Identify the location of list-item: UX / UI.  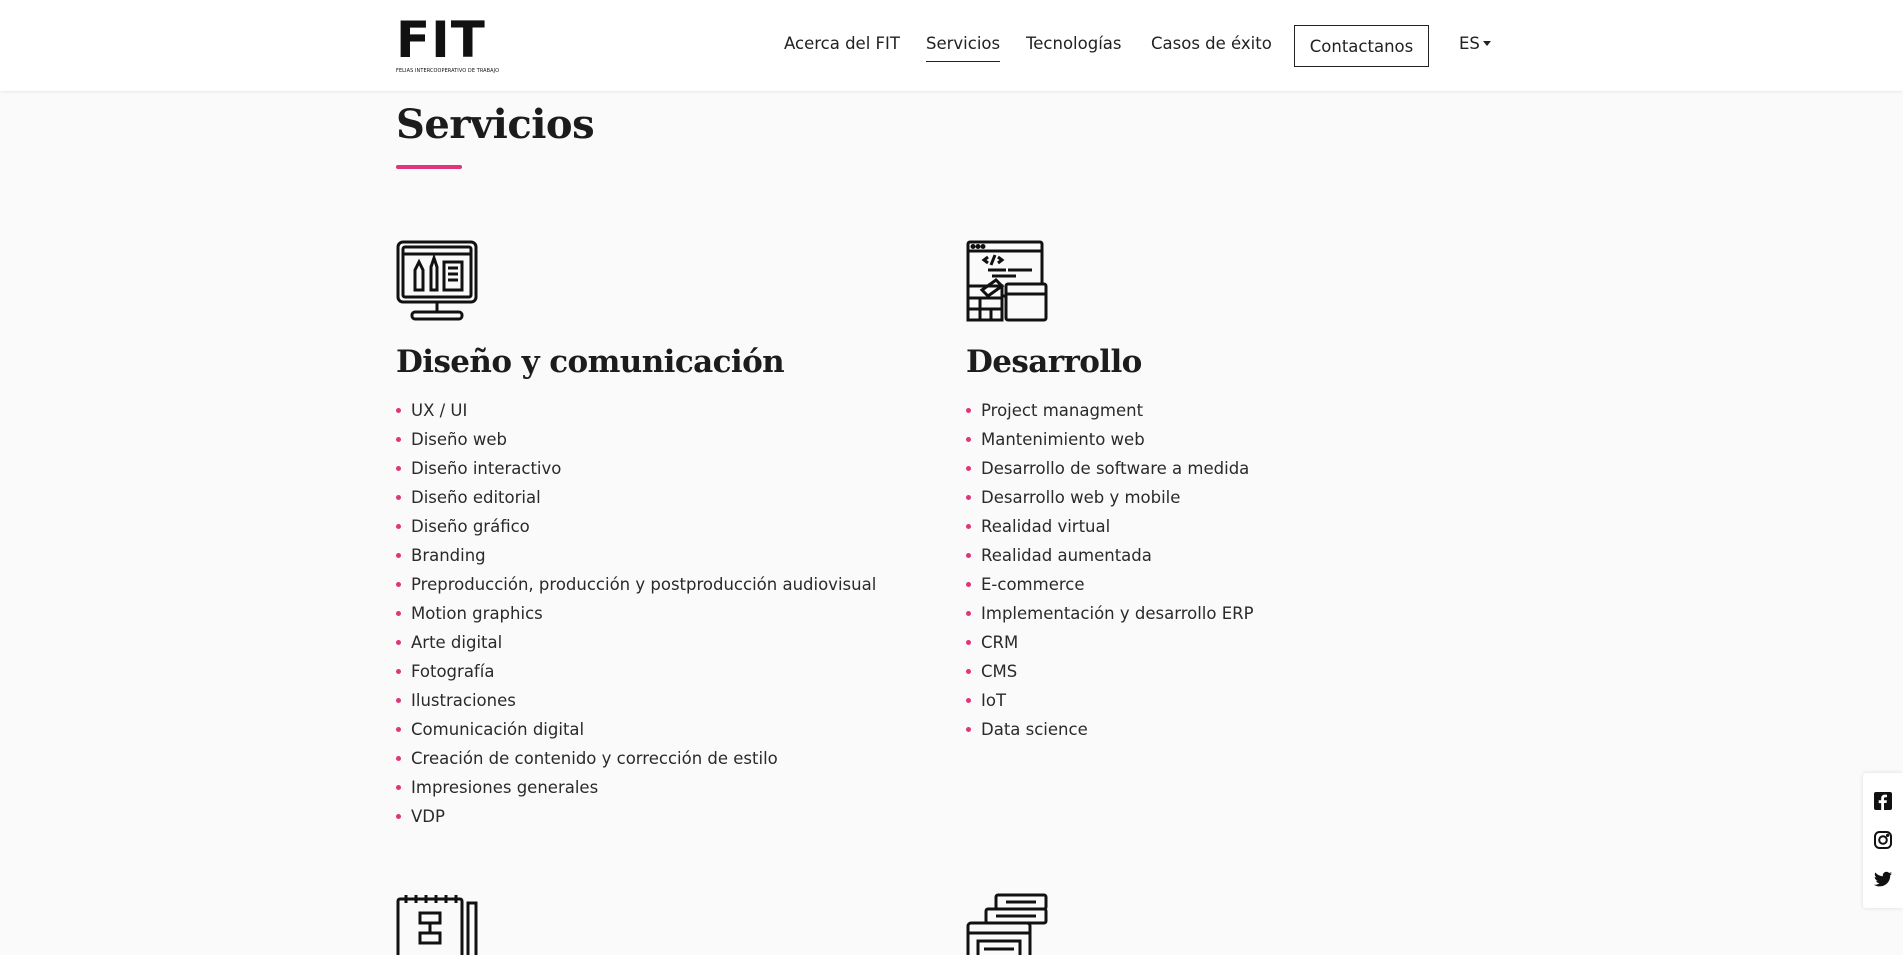
(656, 410).